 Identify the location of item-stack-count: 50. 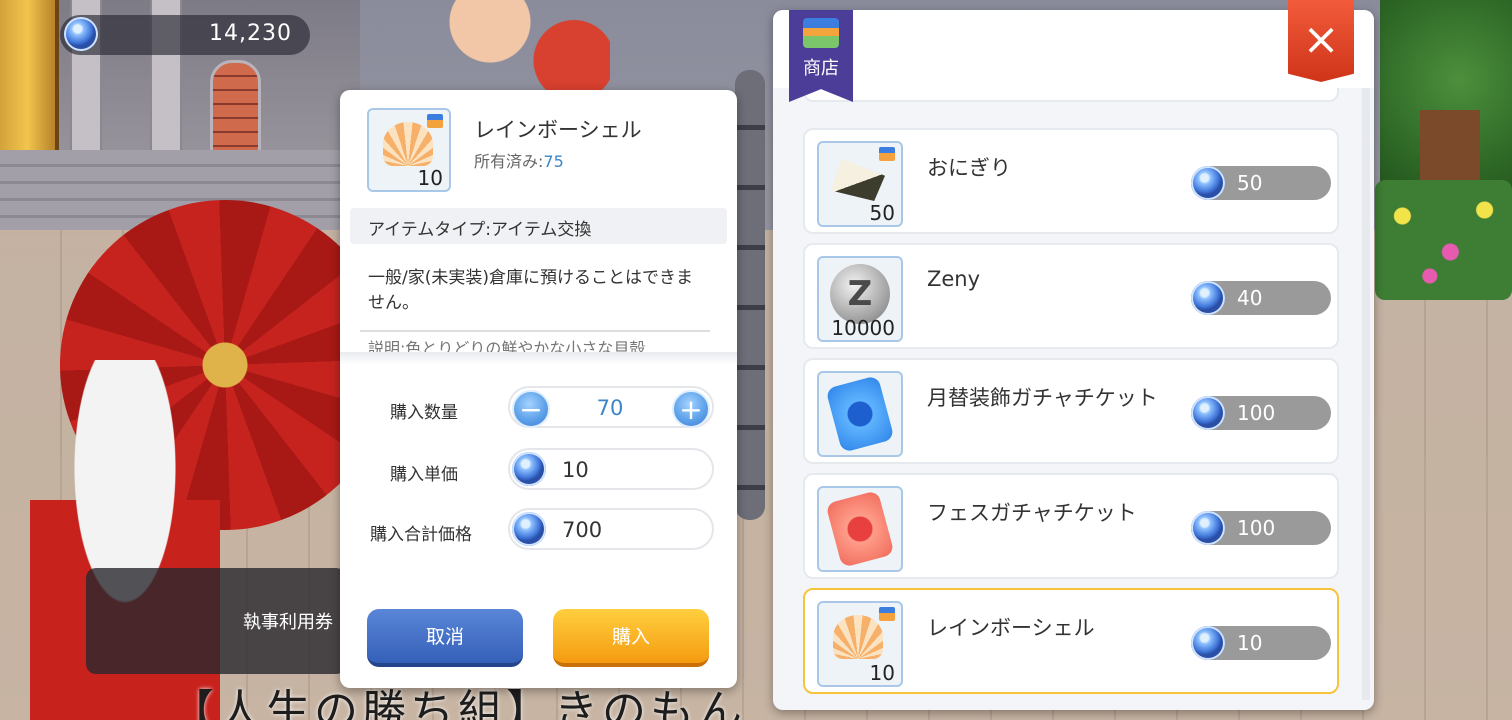
(882, 213).